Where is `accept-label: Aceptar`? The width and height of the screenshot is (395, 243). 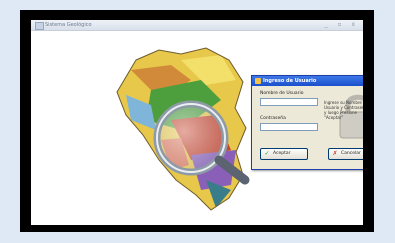
accept-label: Aceptar is located at coordinates (282, 153).